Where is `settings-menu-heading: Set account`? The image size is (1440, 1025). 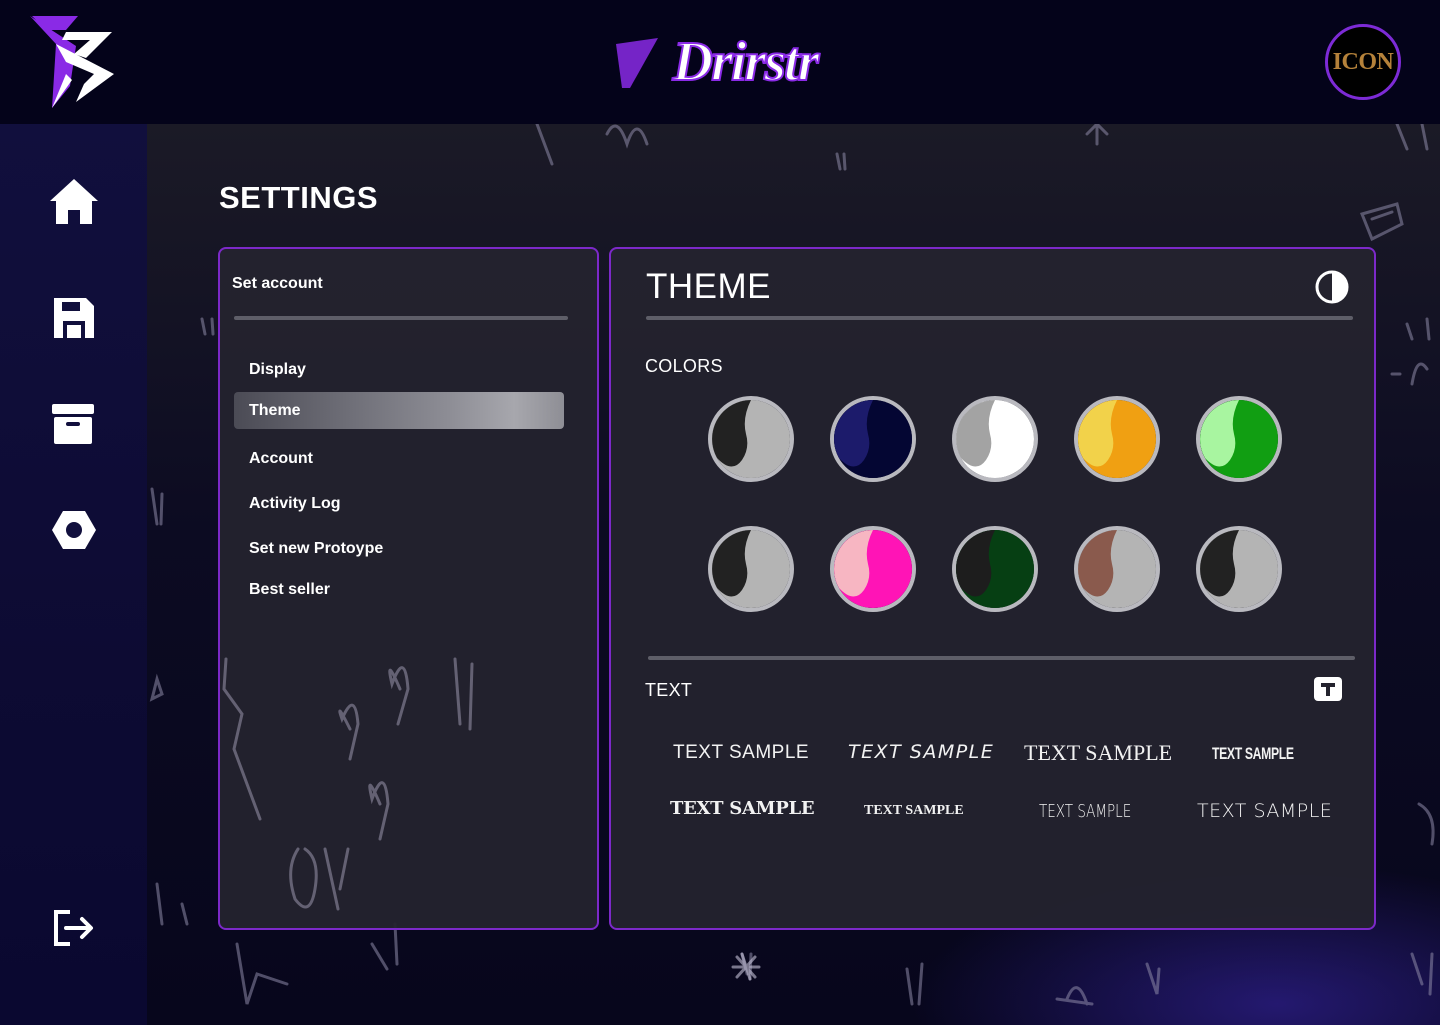
settings-menu-heading: Set account is located at coordinates (277, 283).